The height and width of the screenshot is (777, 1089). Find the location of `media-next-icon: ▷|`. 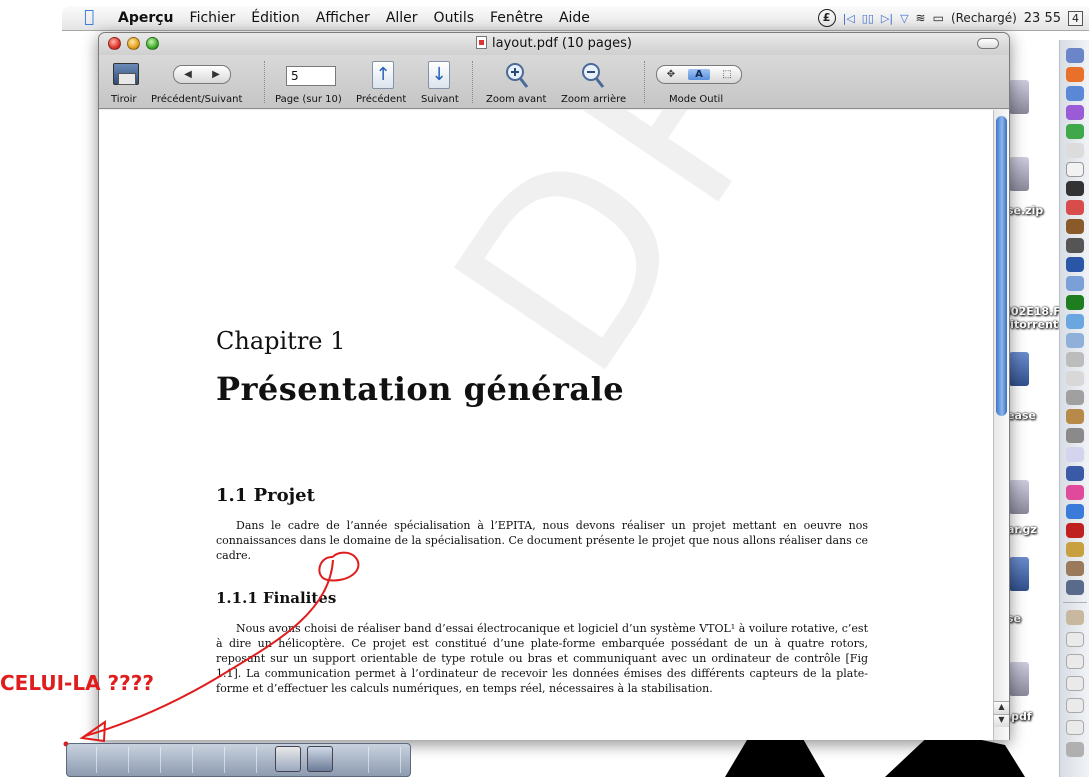

media-next-icon: ▷| is located at coordinates (887, 18).